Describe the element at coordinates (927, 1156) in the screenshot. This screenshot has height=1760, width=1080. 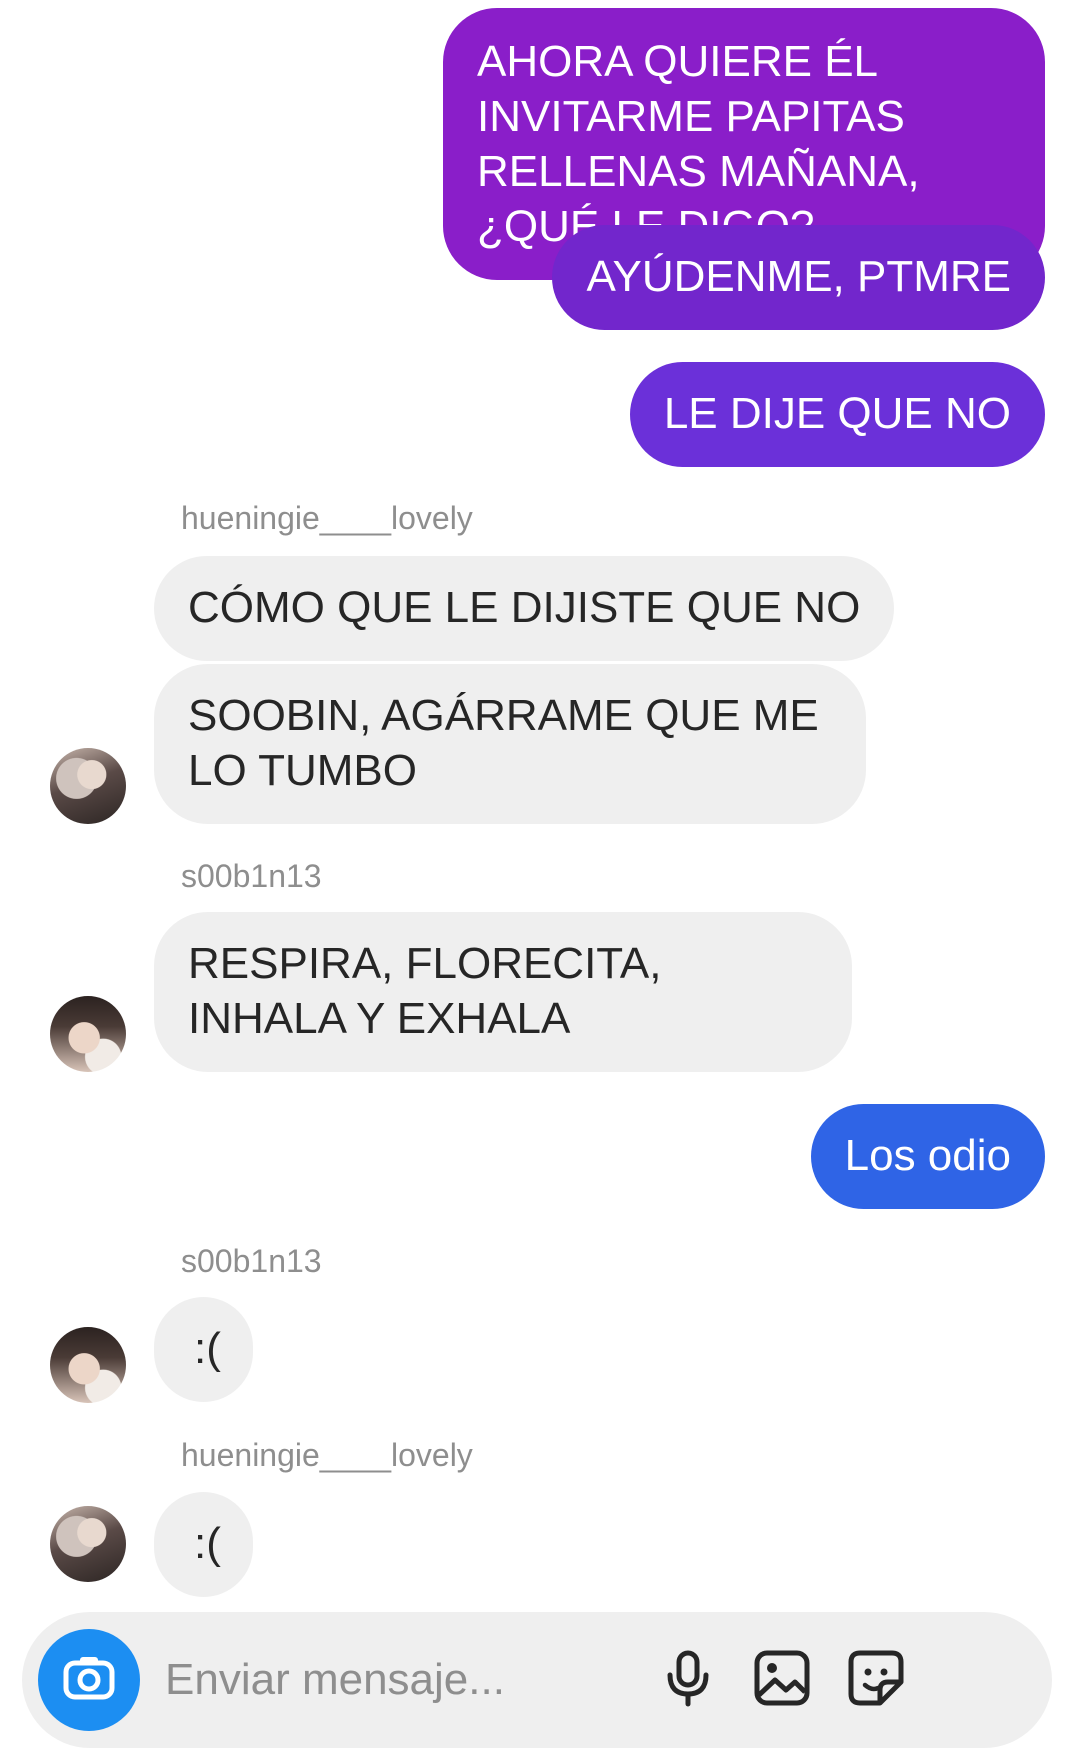
I see `outgoing-message-bubble: Los odio` at that location.